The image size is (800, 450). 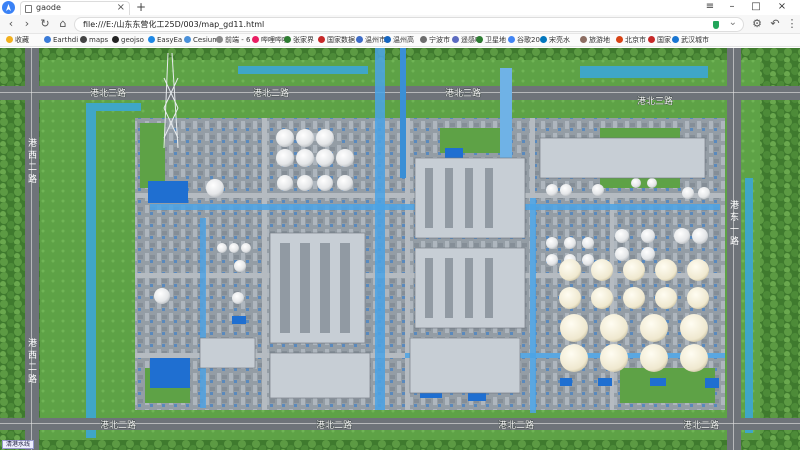 I want to click on bookmark-item: Cesium, so click(x=201, y=40).